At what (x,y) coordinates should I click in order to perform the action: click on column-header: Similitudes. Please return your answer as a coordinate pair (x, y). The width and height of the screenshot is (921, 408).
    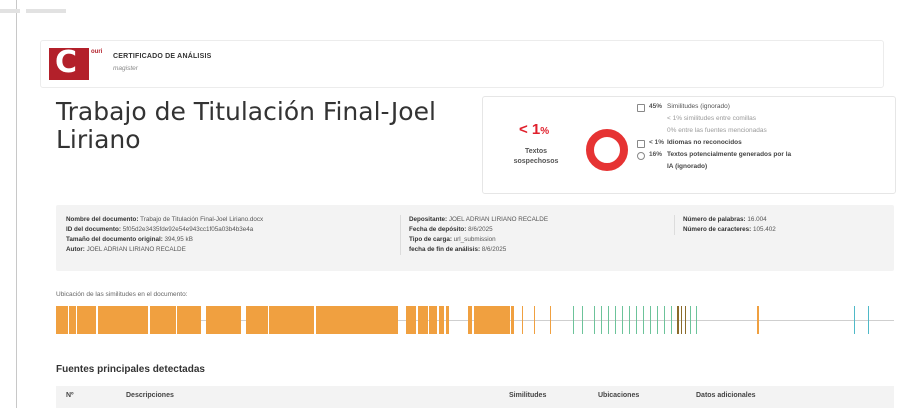
    Looking at the image, I should click on (527, 395).